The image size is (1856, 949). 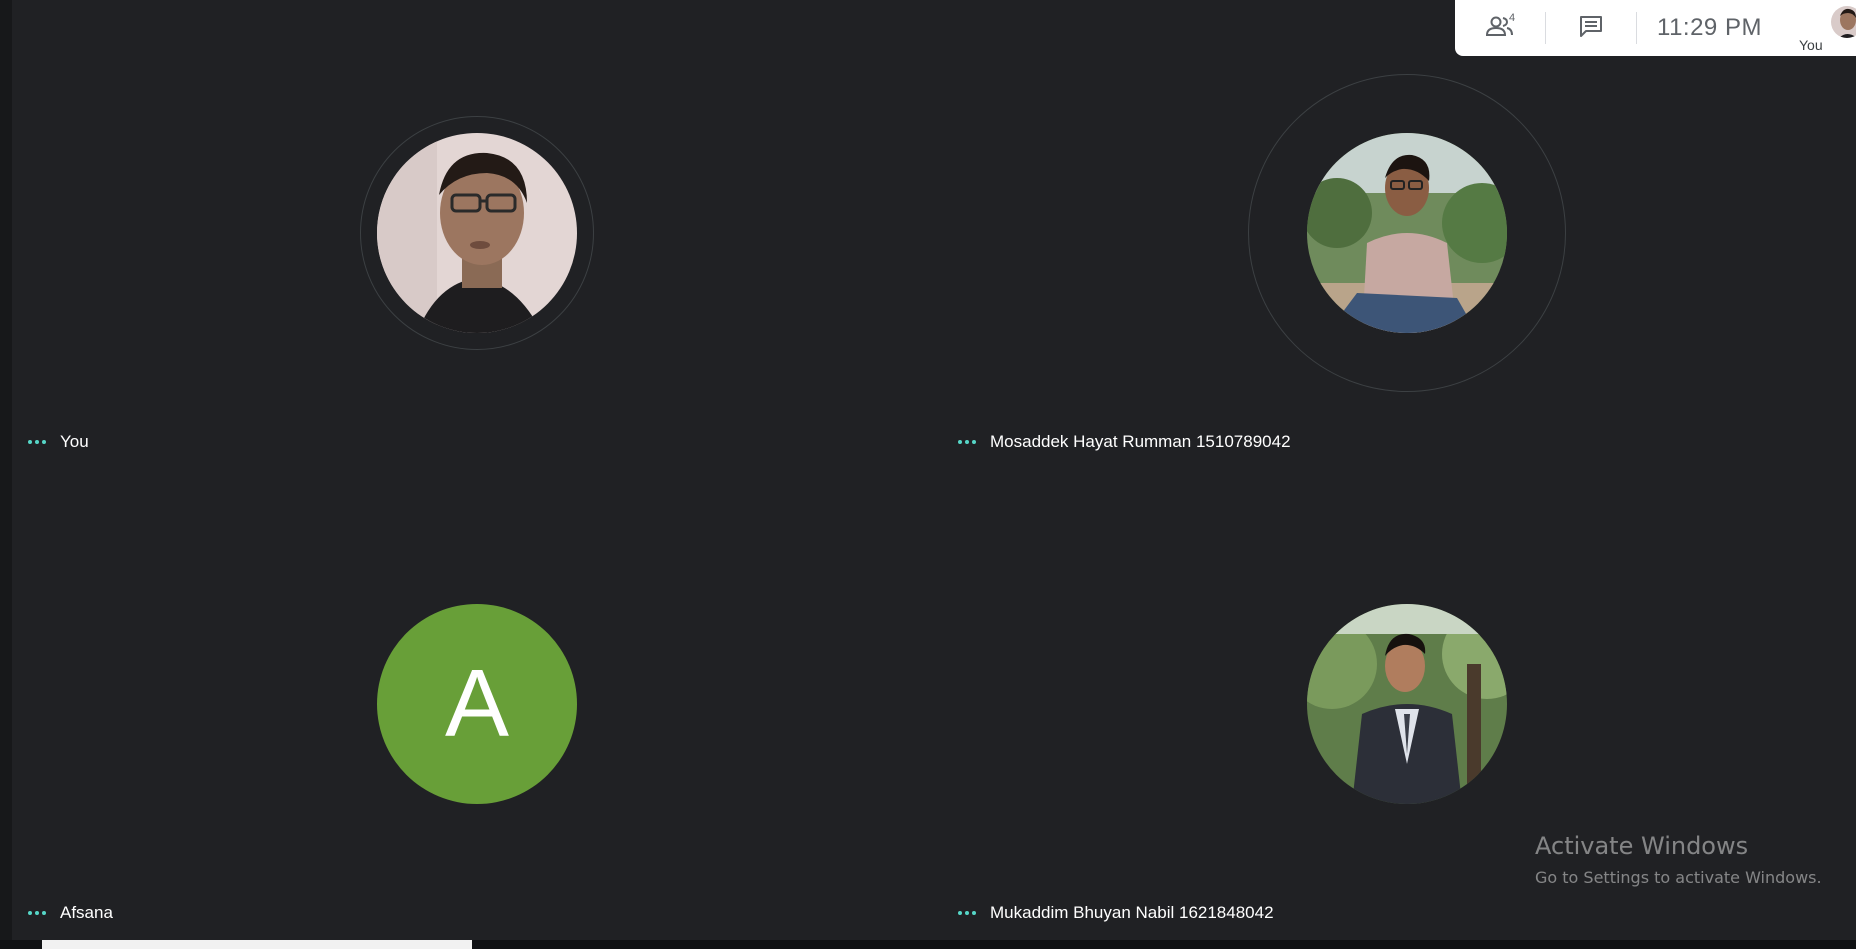 I want to click on participant-name-row: Mosaddek Hayat Rumman 1510789042, so click(x=1124, y=442).